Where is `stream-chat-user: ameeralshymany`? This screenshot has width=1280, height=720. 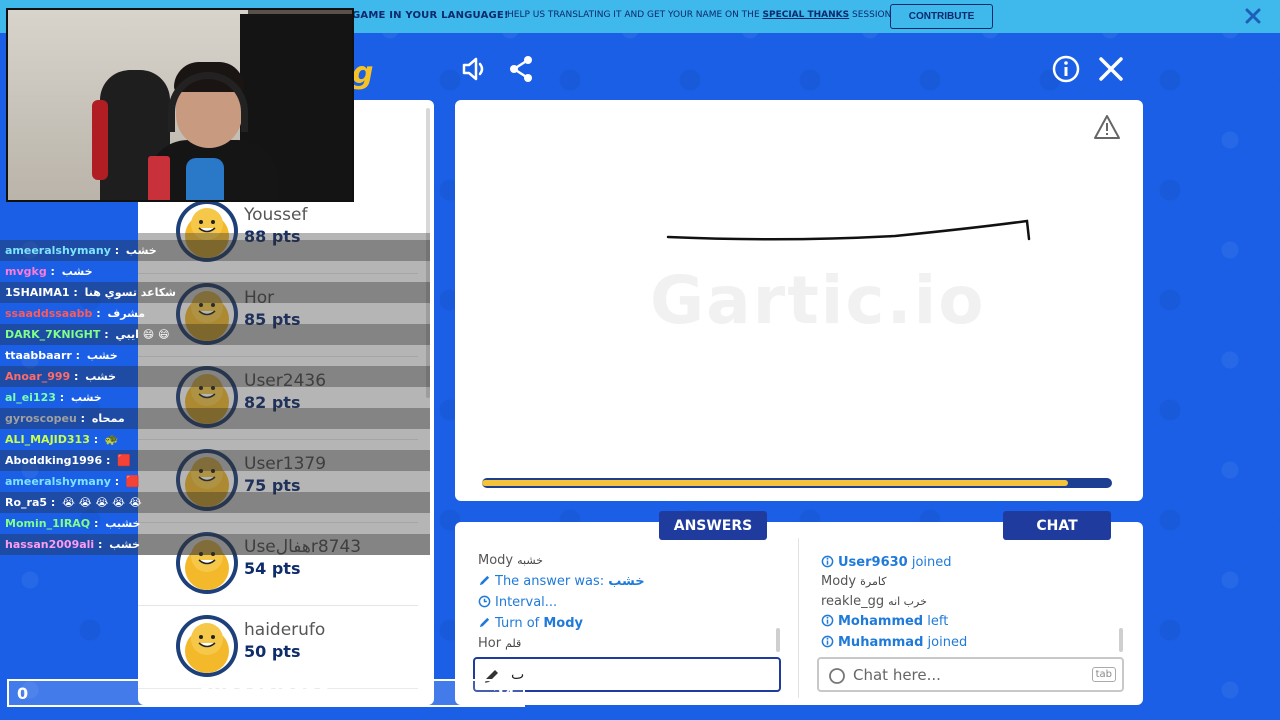 stream-chat-user: ameeralshymany is located at coordinates (58, 250).